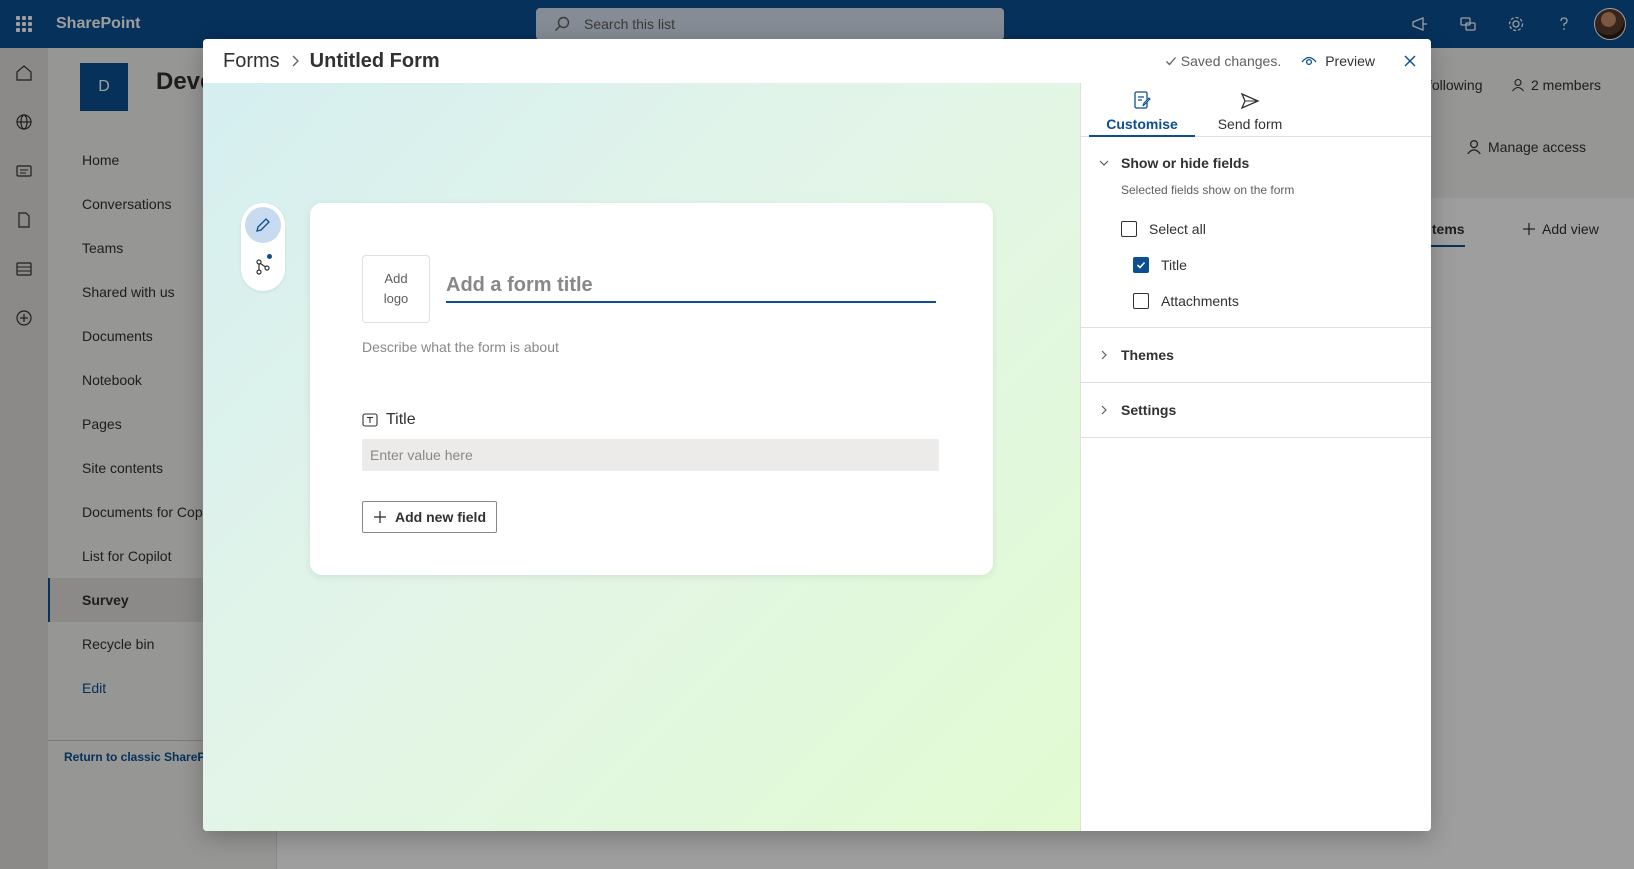 The height and width of the screenshot is (869, 1634). What do you see at coordinates (1104, 163) in the screenshot?
I see `chevron-down-icon` at bounding box center [1104, 163].